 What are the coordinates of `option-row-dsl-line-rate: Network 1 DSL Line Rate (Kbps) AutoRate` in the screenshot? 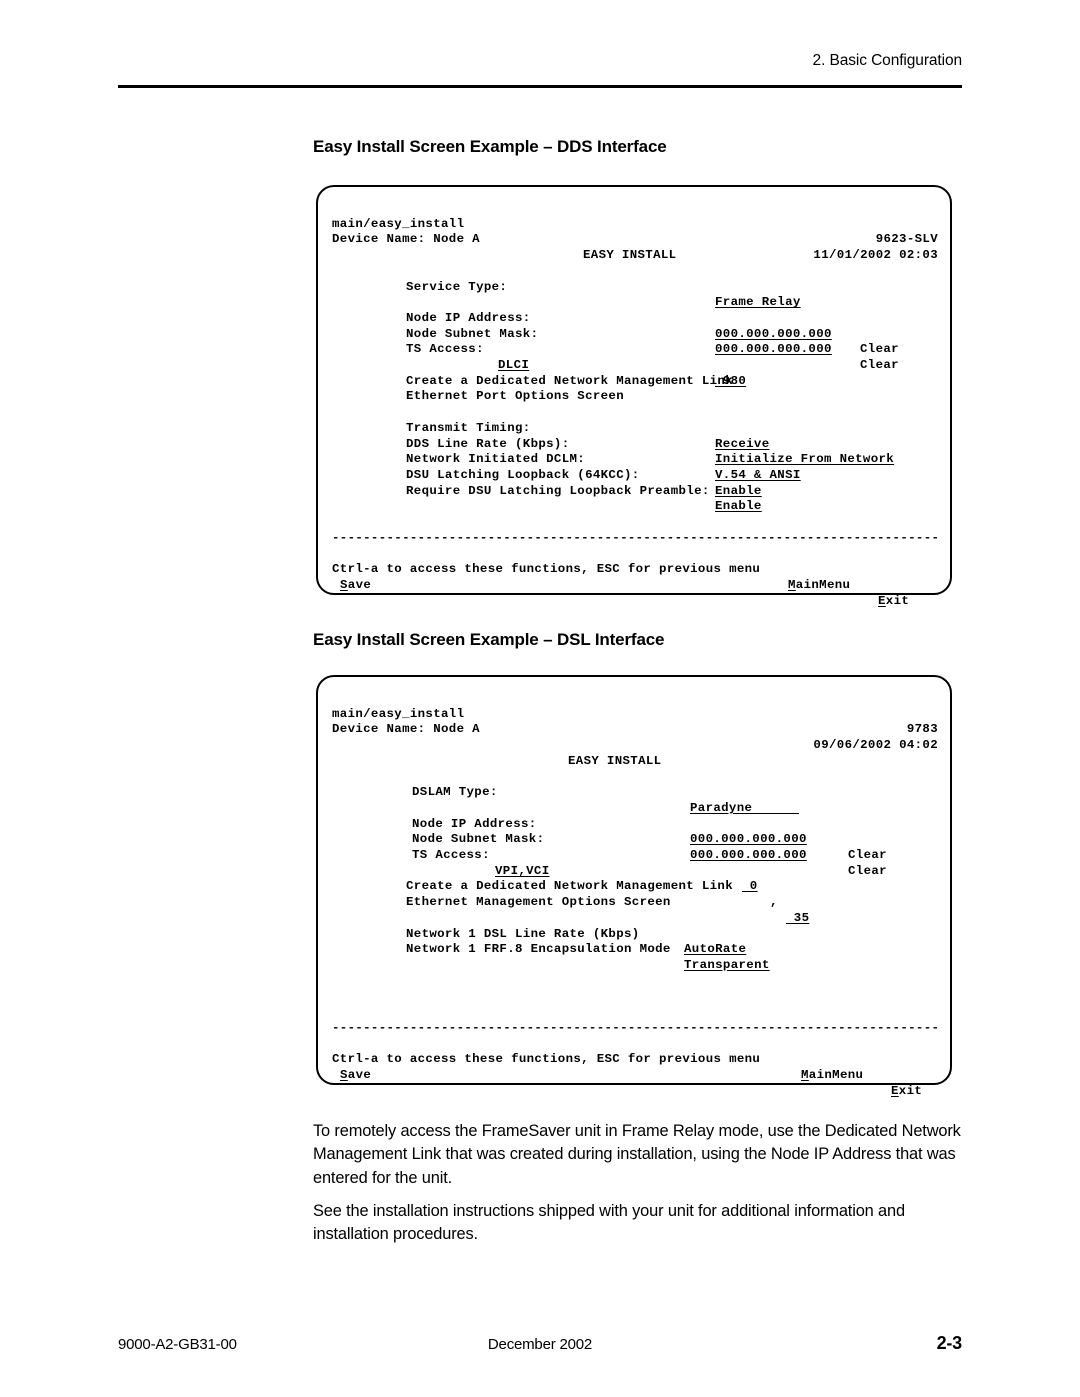 It's located at (634, 934).